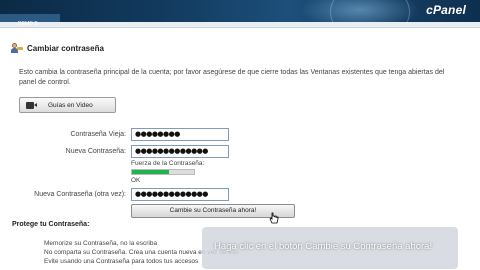  Describe the element at coordinates (17, 48) in the screenshot. I see `user-key-icon` at that location.